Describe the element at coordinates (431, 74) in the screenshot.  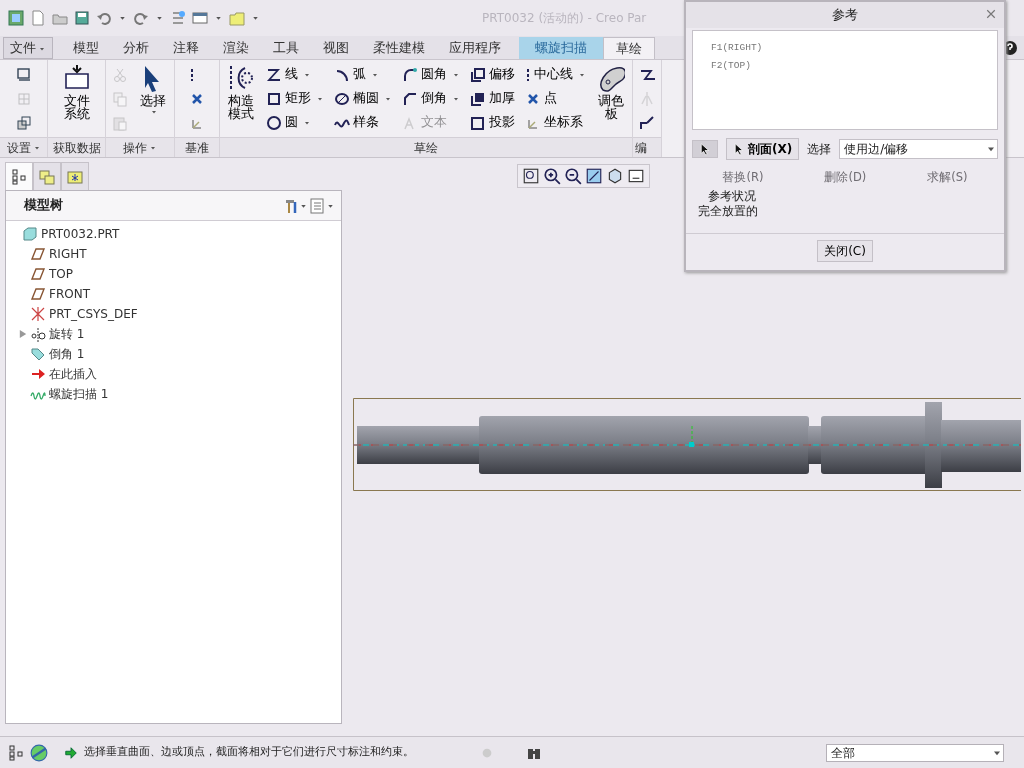
I see `ribbon-button: 圆角` at that location.